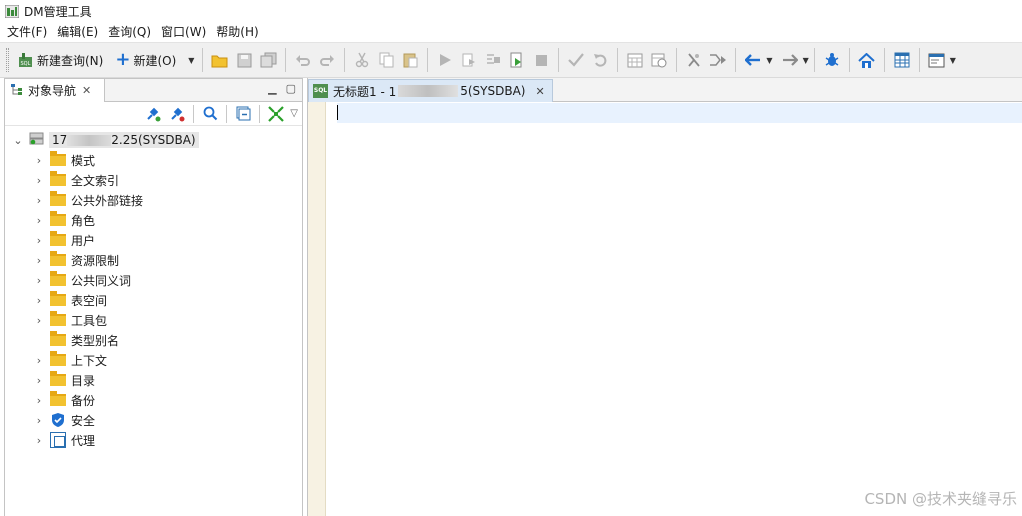  What do you see at coordinates (410, 60) in the screenshot?
I see `paste-icon` at bounding box center [410, 60].